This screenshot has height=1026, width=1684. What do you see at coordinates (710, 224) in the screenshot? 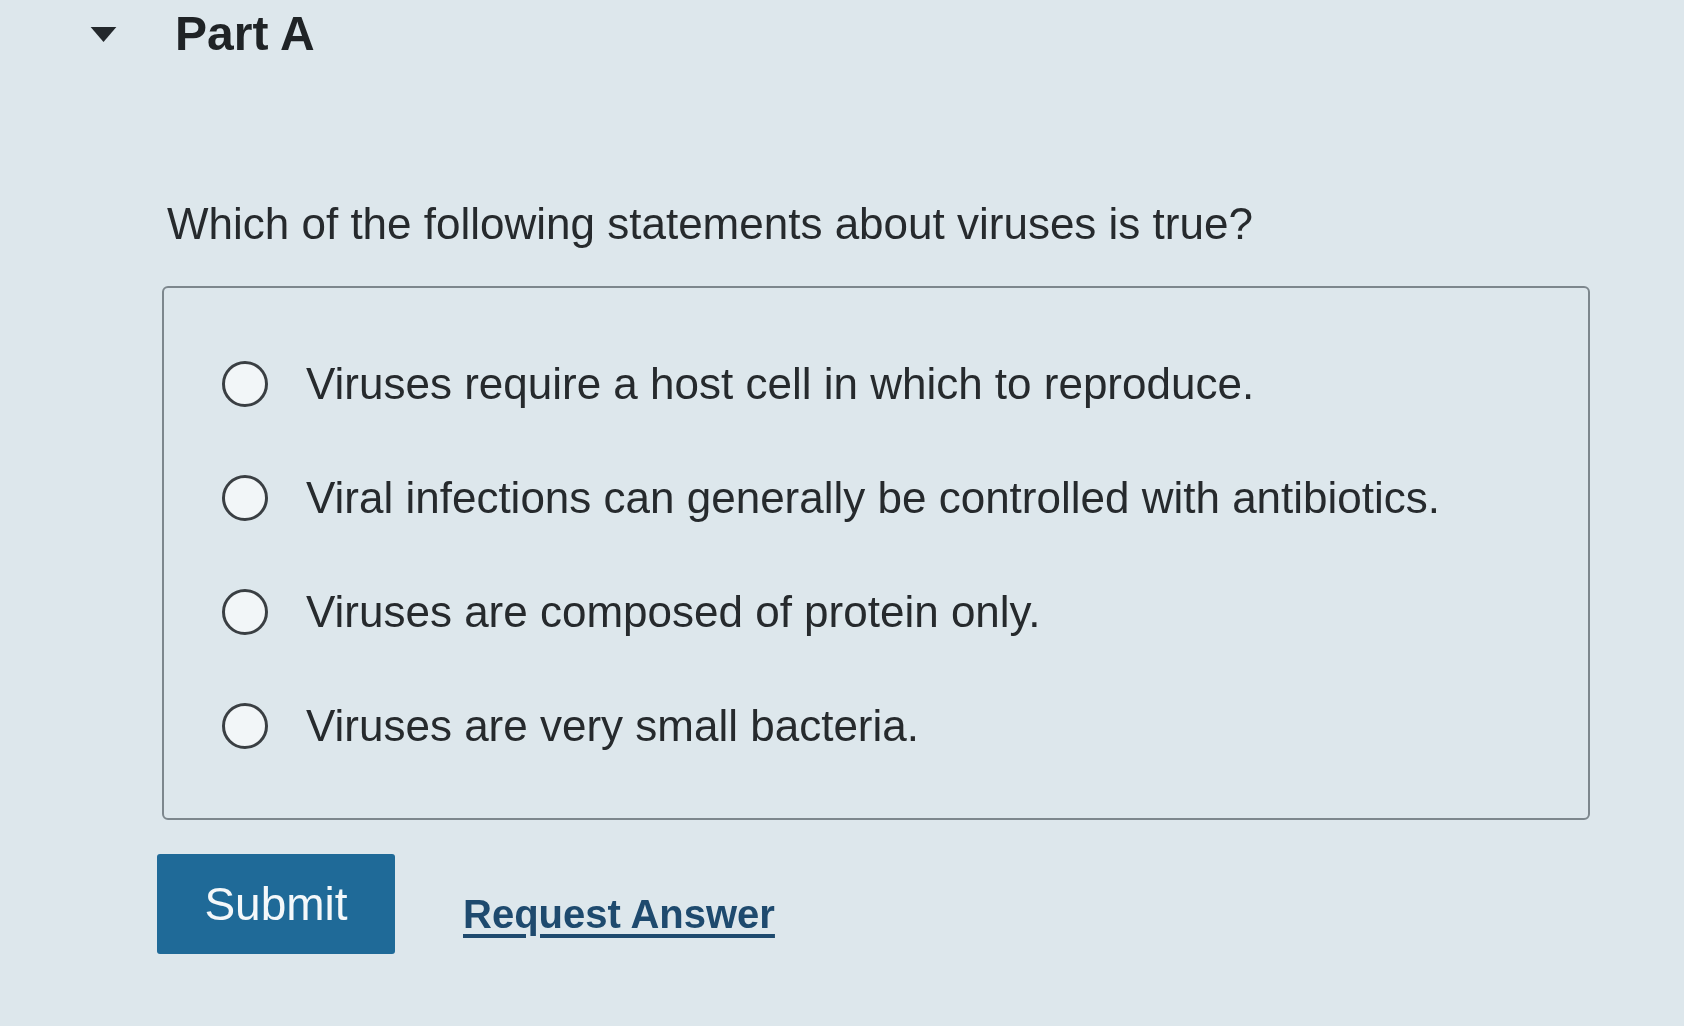
I see `question-text: Which of the following statements about viruses is true?` at bounding box center [710, 224].